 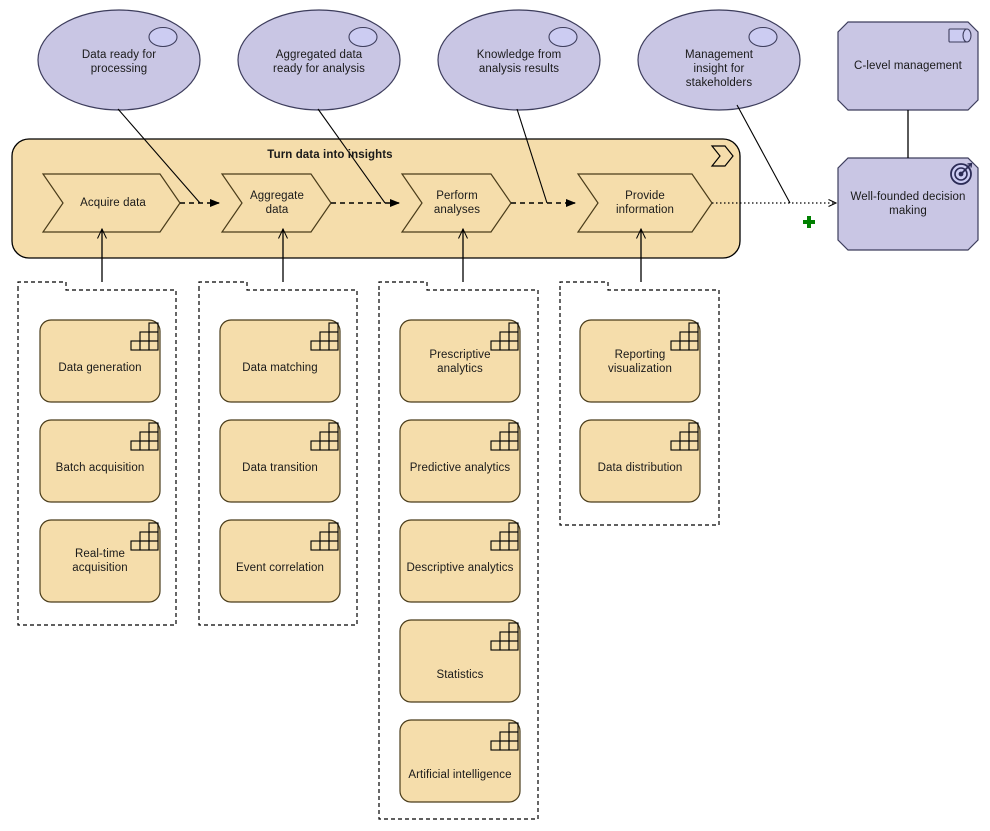 I want to click on capability-shape-artificial-intelligence, so click(x=460, y=761).